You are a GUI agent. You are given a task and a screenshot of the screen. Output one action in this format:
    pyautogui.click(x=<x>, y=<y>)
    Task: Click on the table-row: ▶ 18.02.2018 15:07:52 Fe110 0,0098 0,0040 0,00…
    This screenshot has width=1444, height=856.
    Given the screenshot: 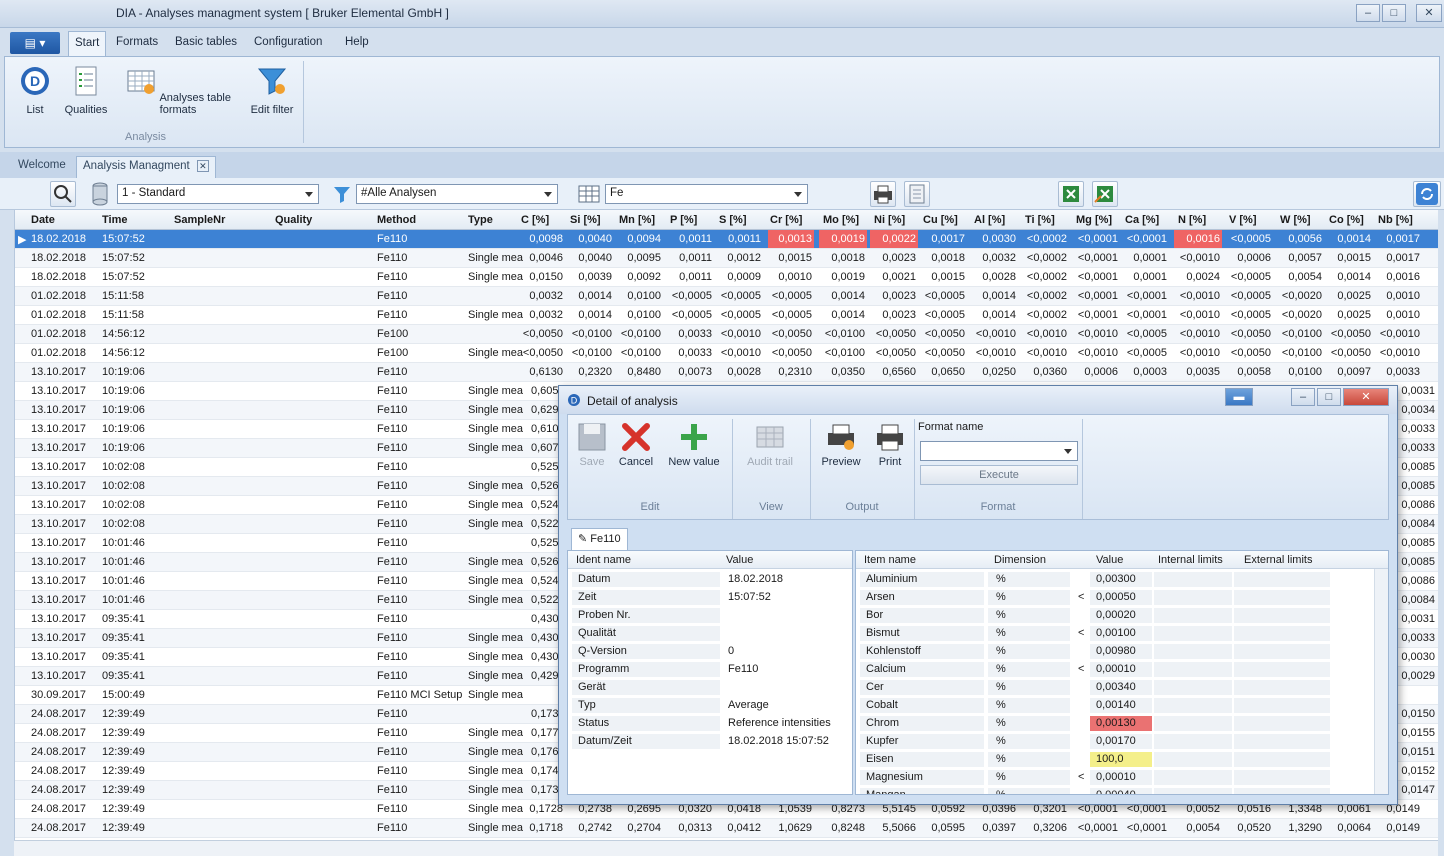 What is the action you would take?
    pyautogui.click(x=726, y=239)
    